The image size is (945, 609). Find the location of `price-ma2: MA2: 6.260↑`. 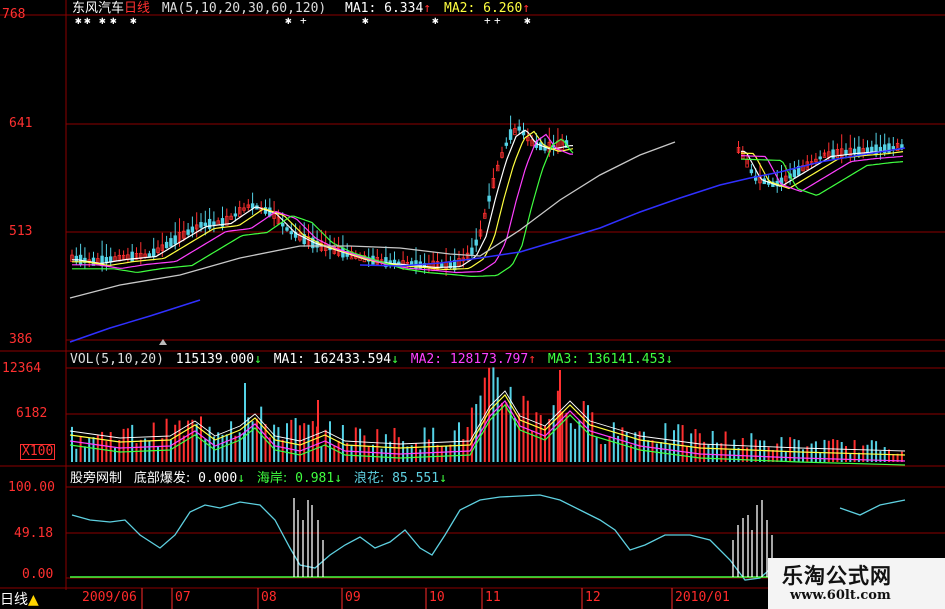

price-ma2: MA2: 6.260↑ is located at coordinates (487, 8).